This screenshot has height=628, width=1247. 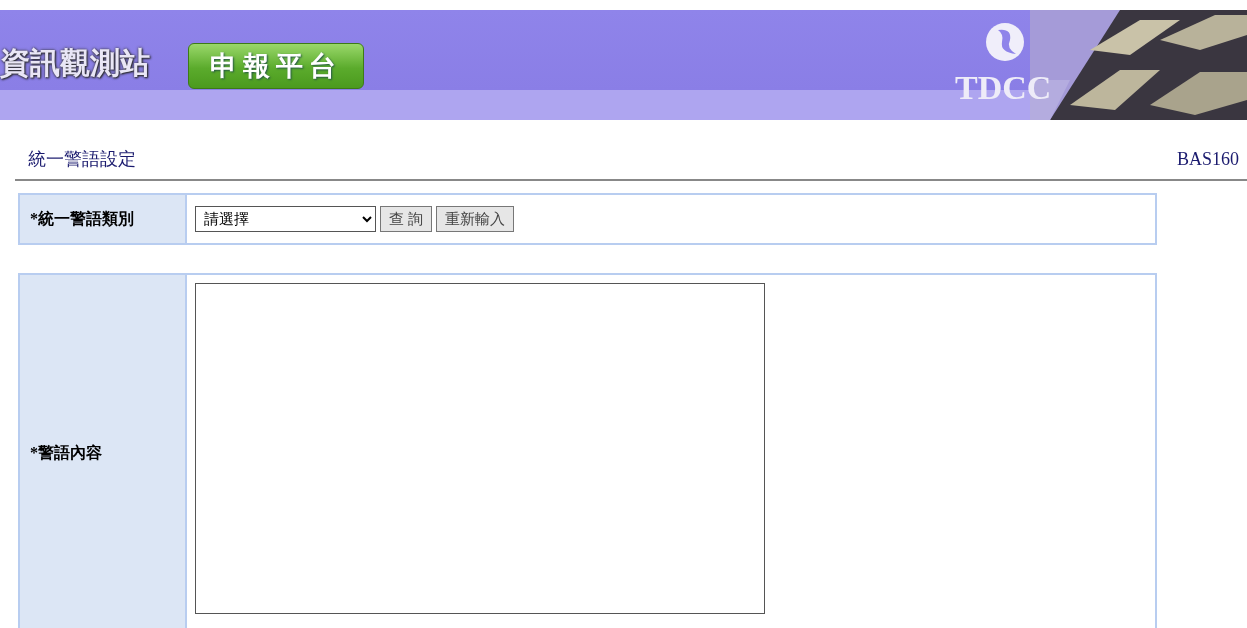 What do you see at coordinates (285, 219) in the screenshot?
I see `category-select: 請選擇` at bounding box center [285, 219].